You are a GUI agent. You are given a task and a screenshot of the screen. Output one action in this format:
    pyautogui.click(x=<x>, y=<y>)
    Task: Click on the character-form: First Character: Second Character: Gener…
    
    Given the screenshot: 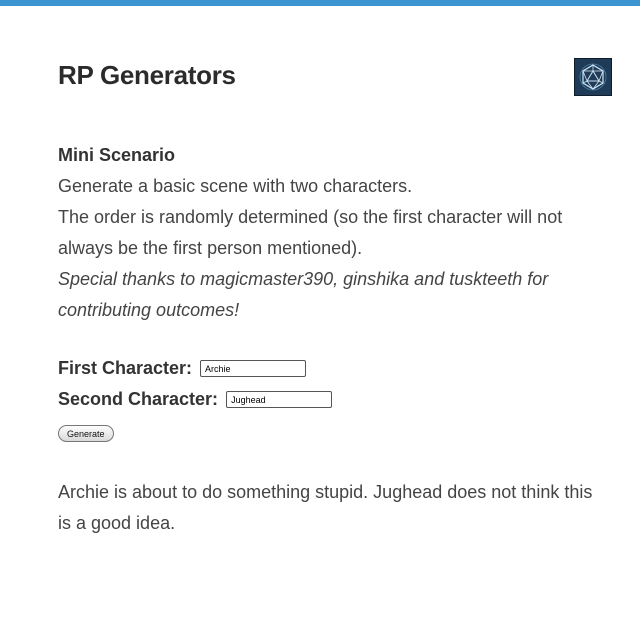 What is the action you would take?
    pyautogui.click(x=328, y=397)
    